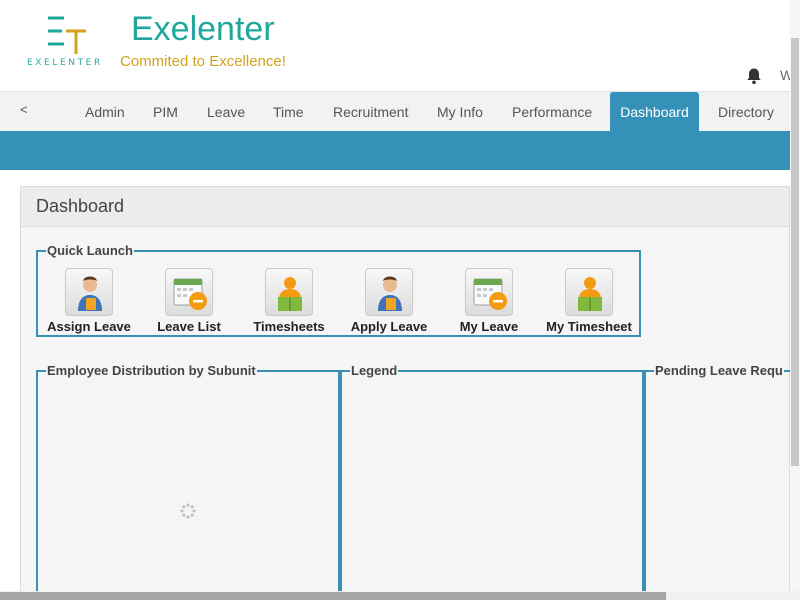 Image resolution: width=800 pixels, height=600 pixels. I want to click on menu-scroll-left-button: <, so click(24, 109).